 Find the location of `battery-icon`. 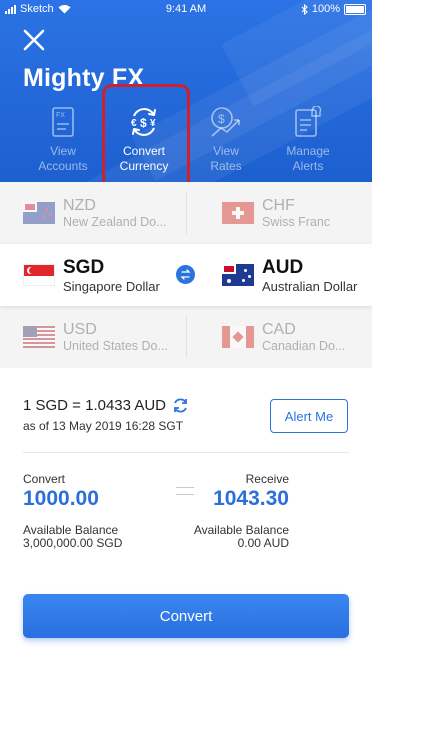

battery-icon is located at coordinates (355, 9).